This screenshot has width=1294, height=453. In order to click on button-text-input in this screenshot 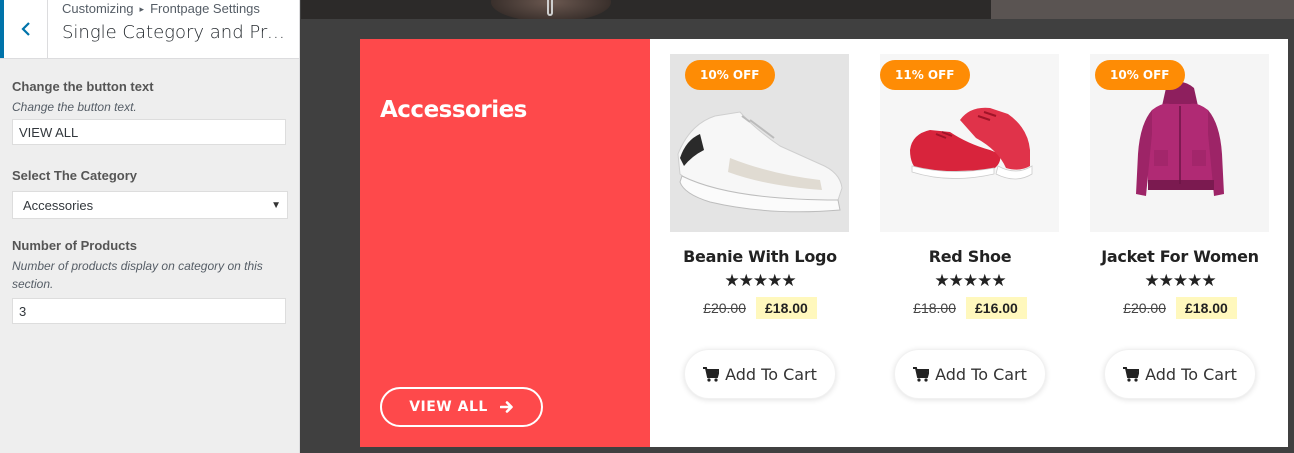, I will do `click(149, 132)`.